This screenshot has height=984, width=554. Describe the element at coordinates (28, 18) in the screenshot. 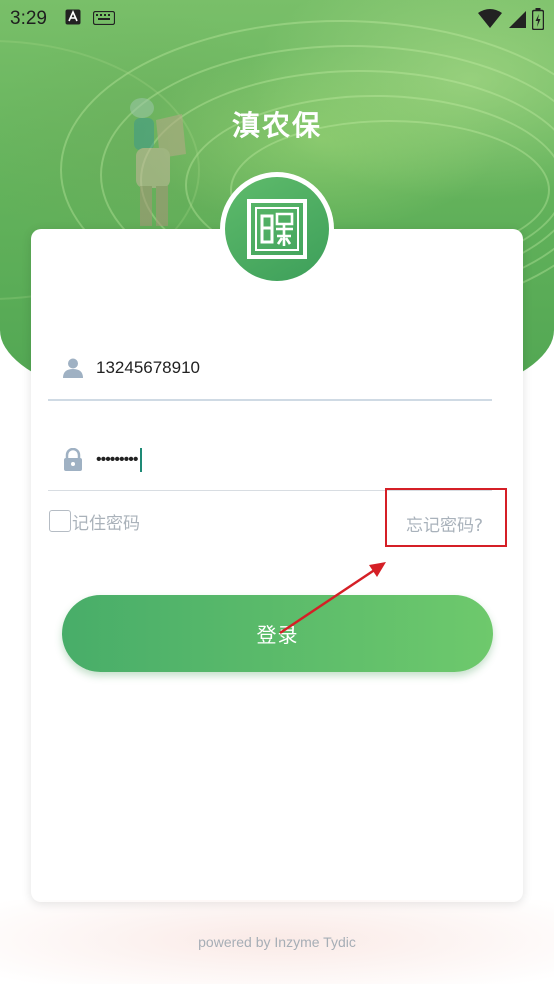

I see `status-time: 3:29` at that location.